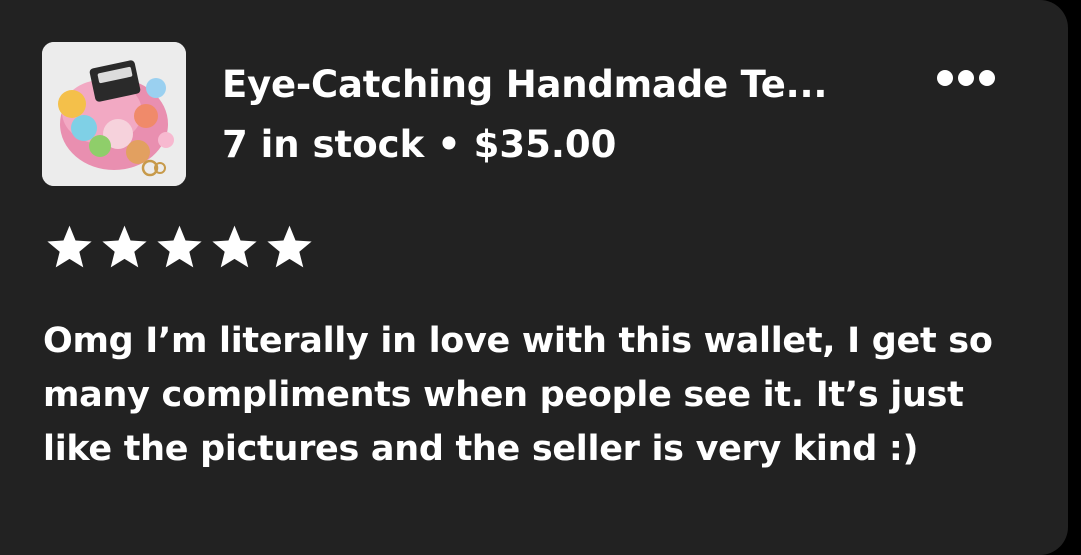  I want to click on wallet-with-plush-toys-photo, so click(114, 114).